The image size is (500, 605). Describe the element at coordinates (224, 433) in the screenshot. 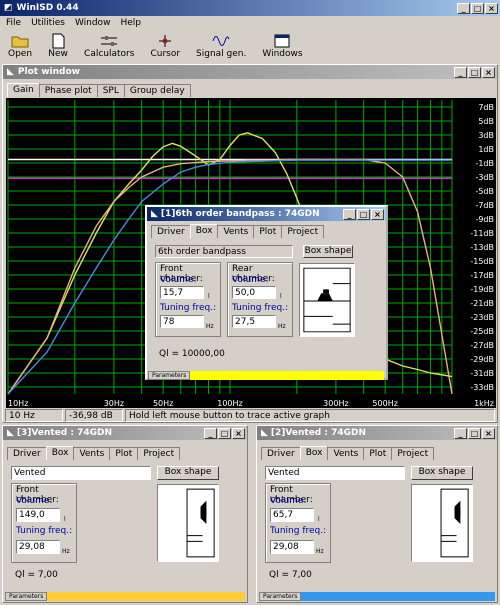

I see `vented3-maximize-button: □` at that location.